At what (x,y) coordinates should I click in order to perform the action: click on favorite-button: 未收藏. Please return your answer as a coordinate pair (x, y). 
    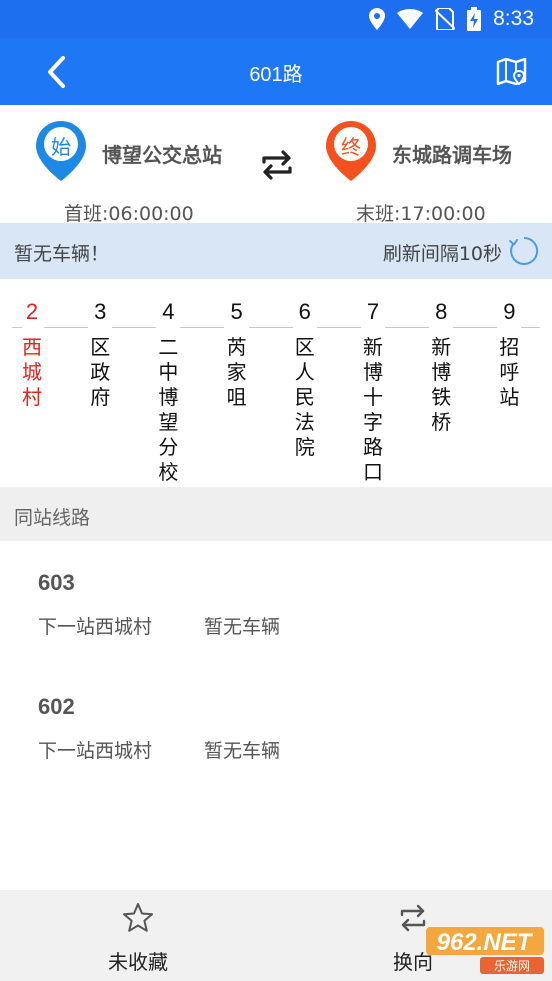
    Looking at the image, I should click on (138, 935).